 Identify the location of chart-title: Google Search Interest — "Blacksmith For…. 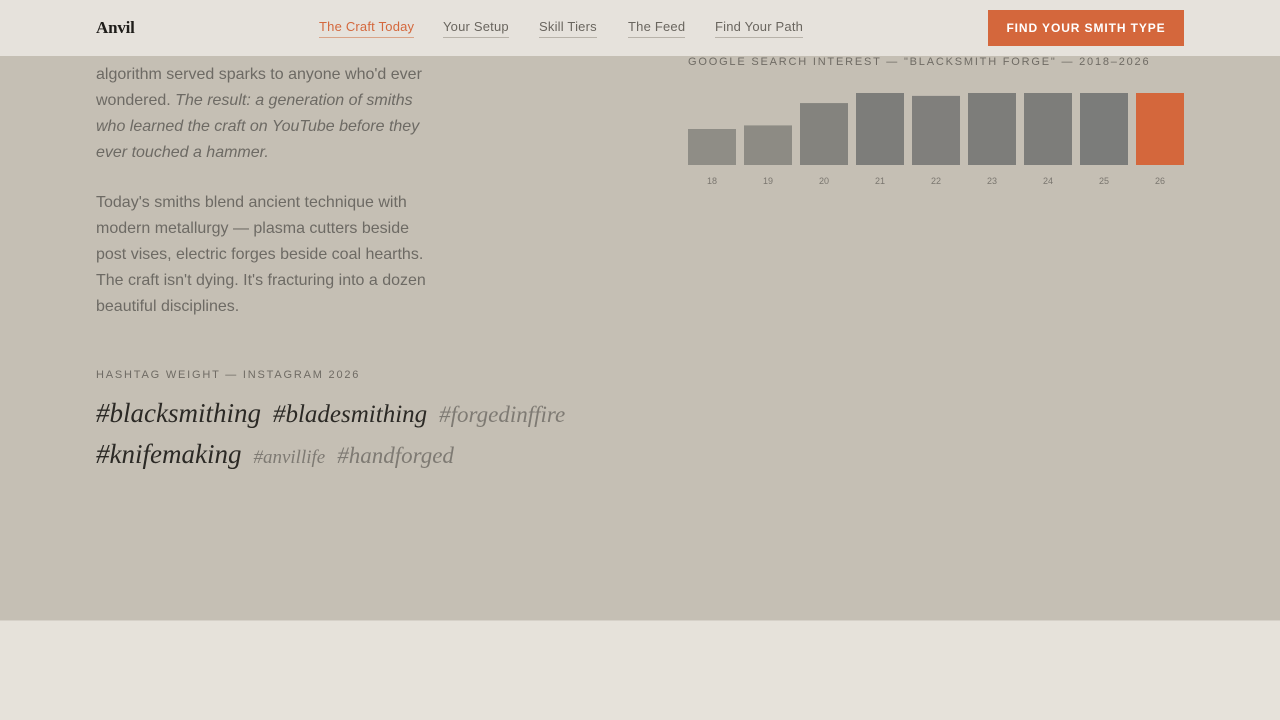
(919, 62).